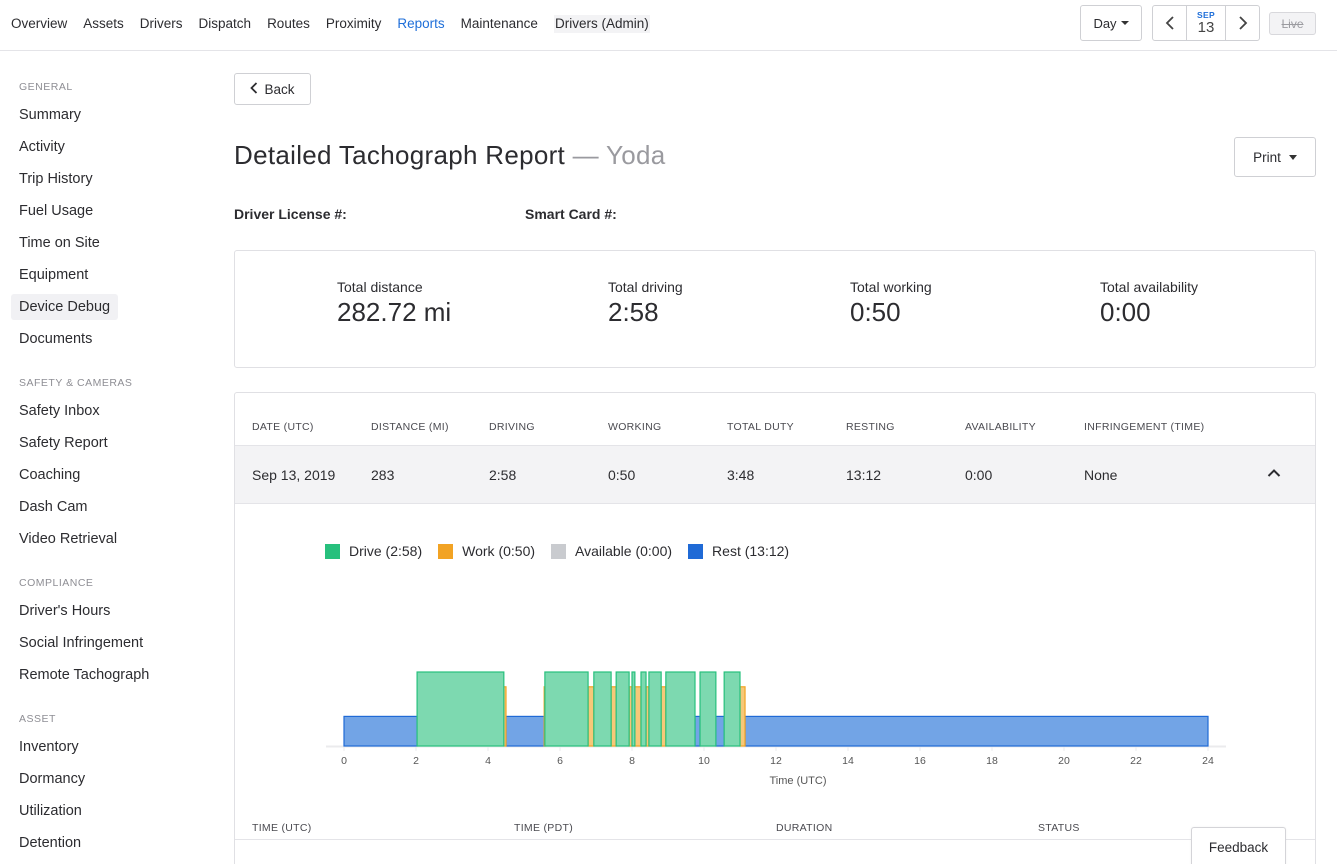  Describe the element at coordinates (254, 89) in the screenshot. I see `chevron-left-icon` at that location.